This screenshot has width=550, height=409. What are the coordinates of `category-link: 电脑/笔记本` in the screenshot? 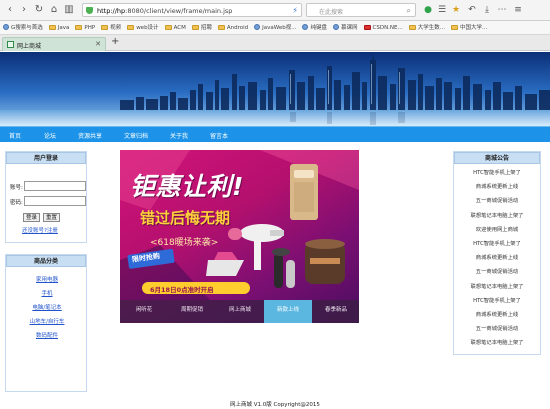 It's located at (47, 307).